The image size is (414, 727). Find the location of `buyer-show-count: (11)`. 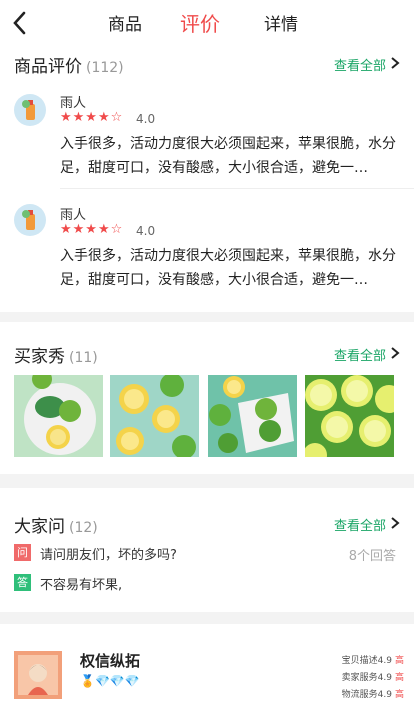

buyer-show-count: (11) is located at coordinates (83, 358).